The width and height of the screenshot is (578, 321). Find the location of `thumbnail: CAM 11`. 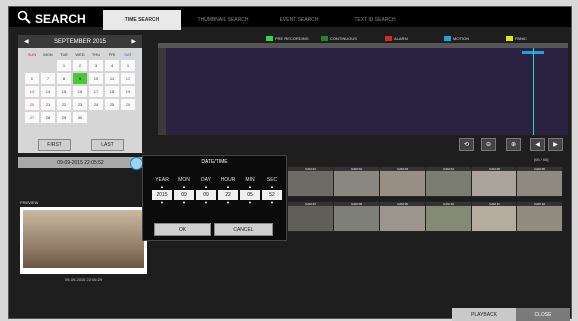

thumbnail: CAM 11 is located at coordinates (494, 216).